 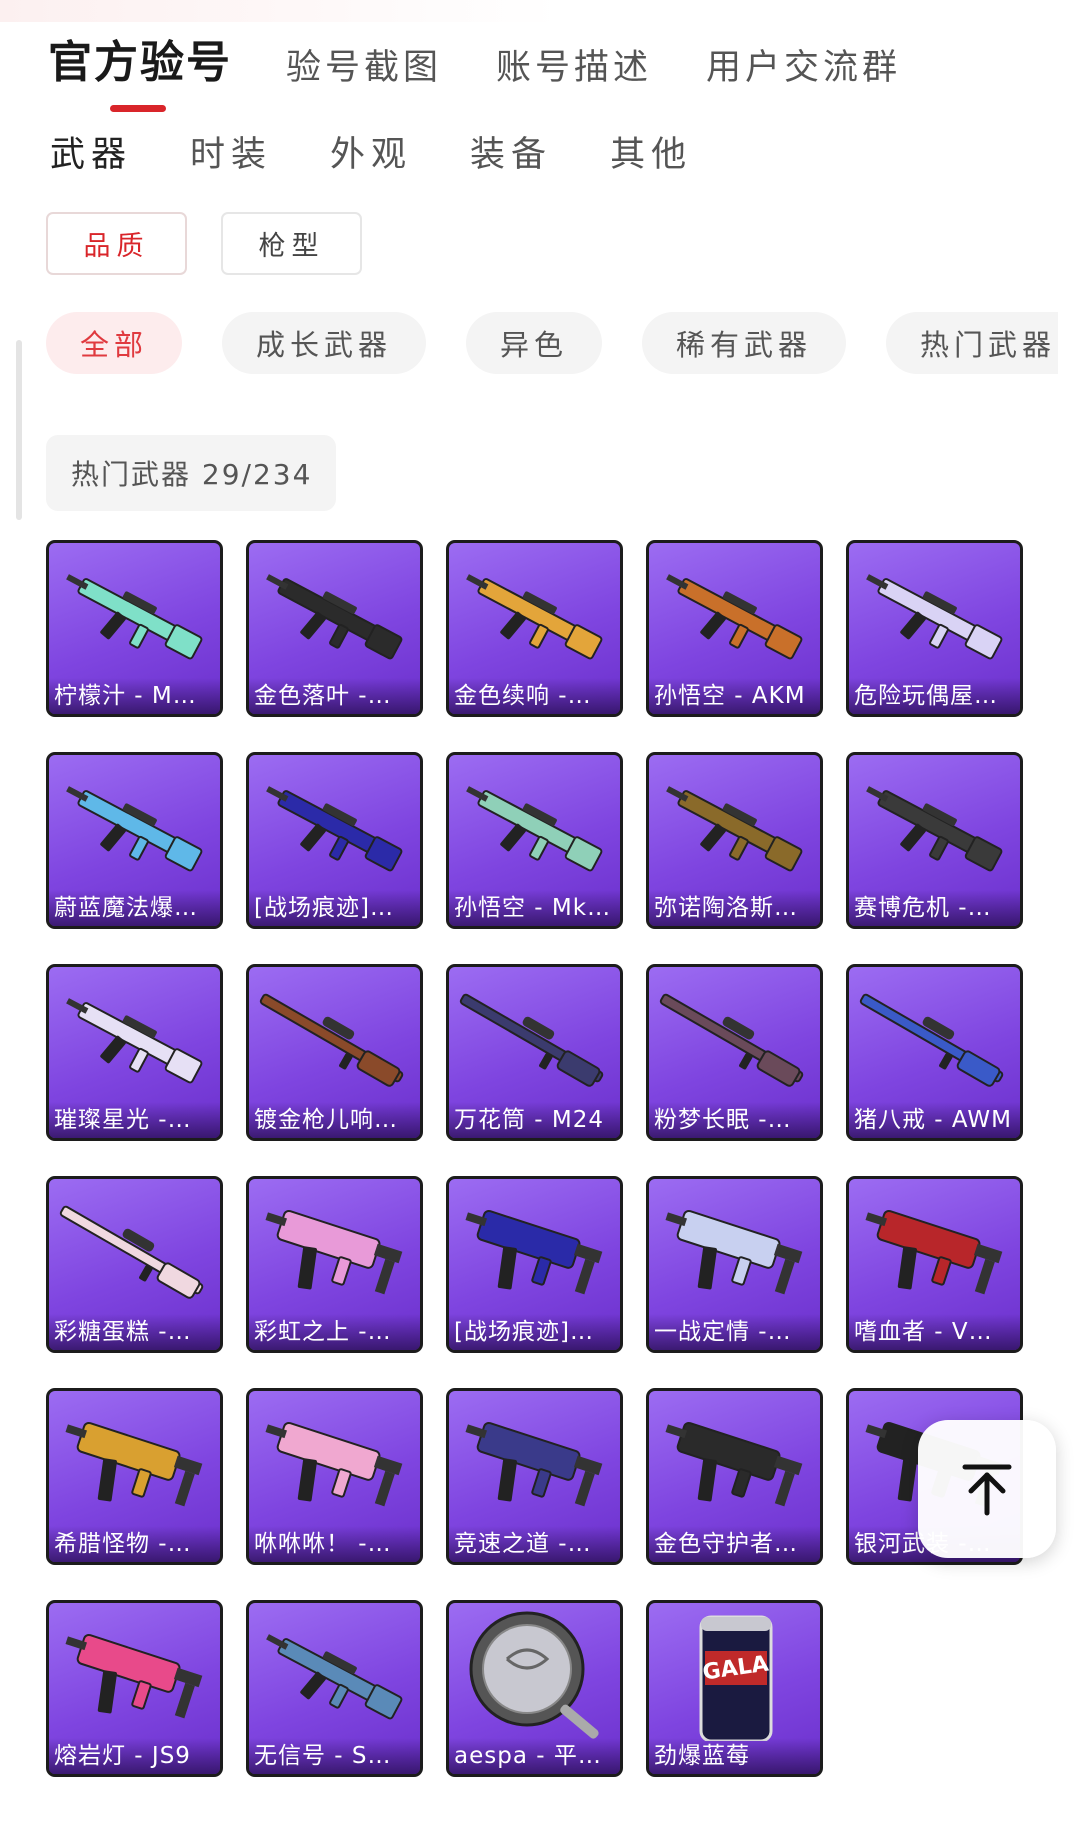 I want to click on category-pills: 全部 成长武器 异色 稀有武器 热门武器, so click(x=552, y=343).